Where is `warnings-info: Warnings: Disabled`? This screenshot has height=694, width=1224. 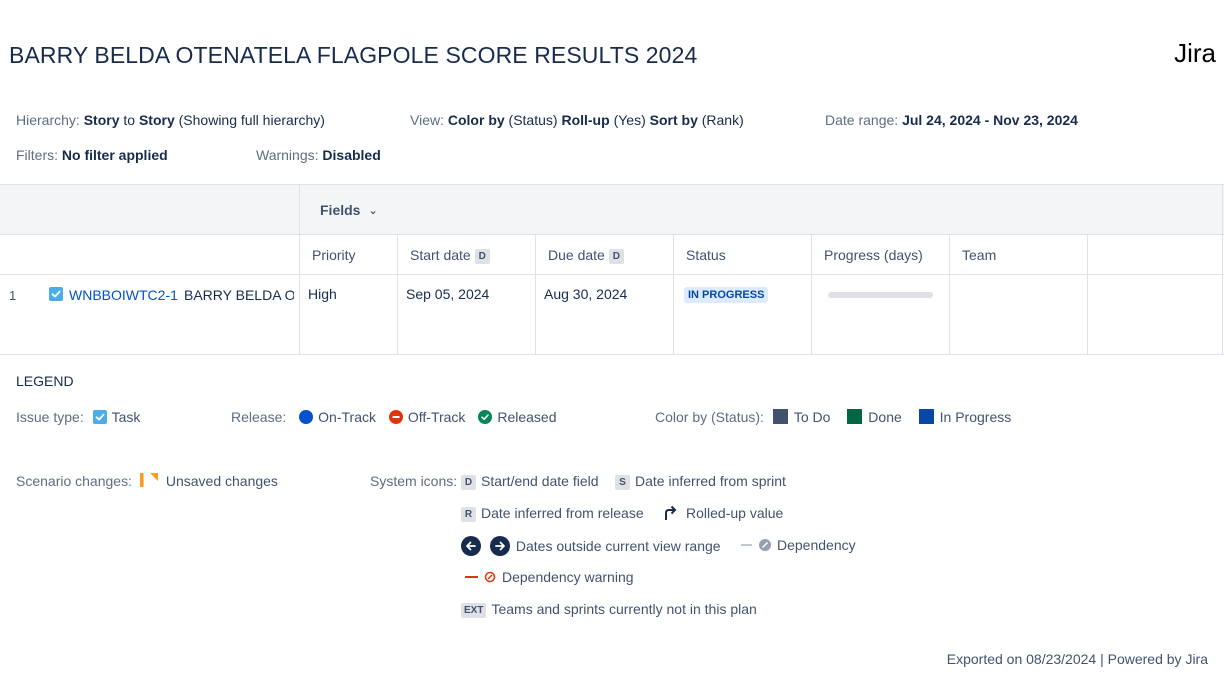 warnings-info: Warnings: Disabled is located at coordinates (318, 155).